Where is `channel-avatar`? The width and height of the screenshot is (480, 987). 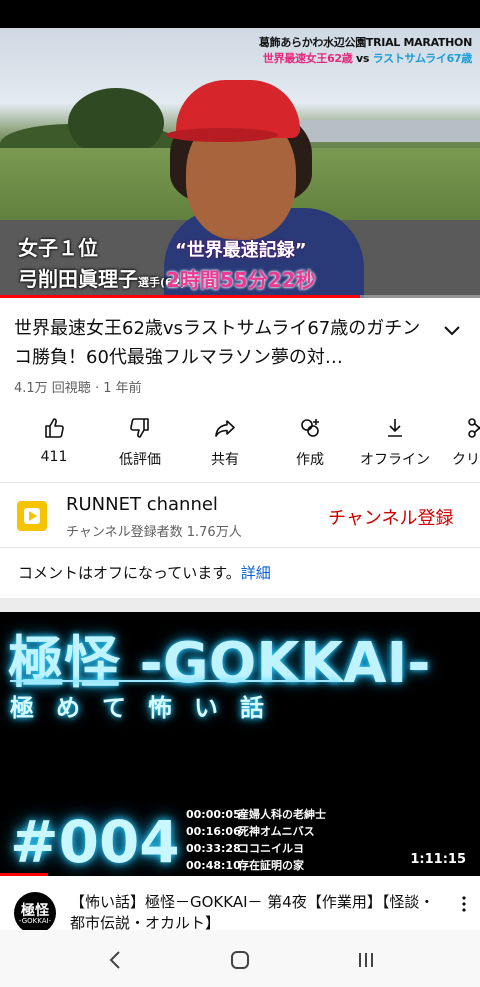
channel-avatar is located at coordinates (32, 516).